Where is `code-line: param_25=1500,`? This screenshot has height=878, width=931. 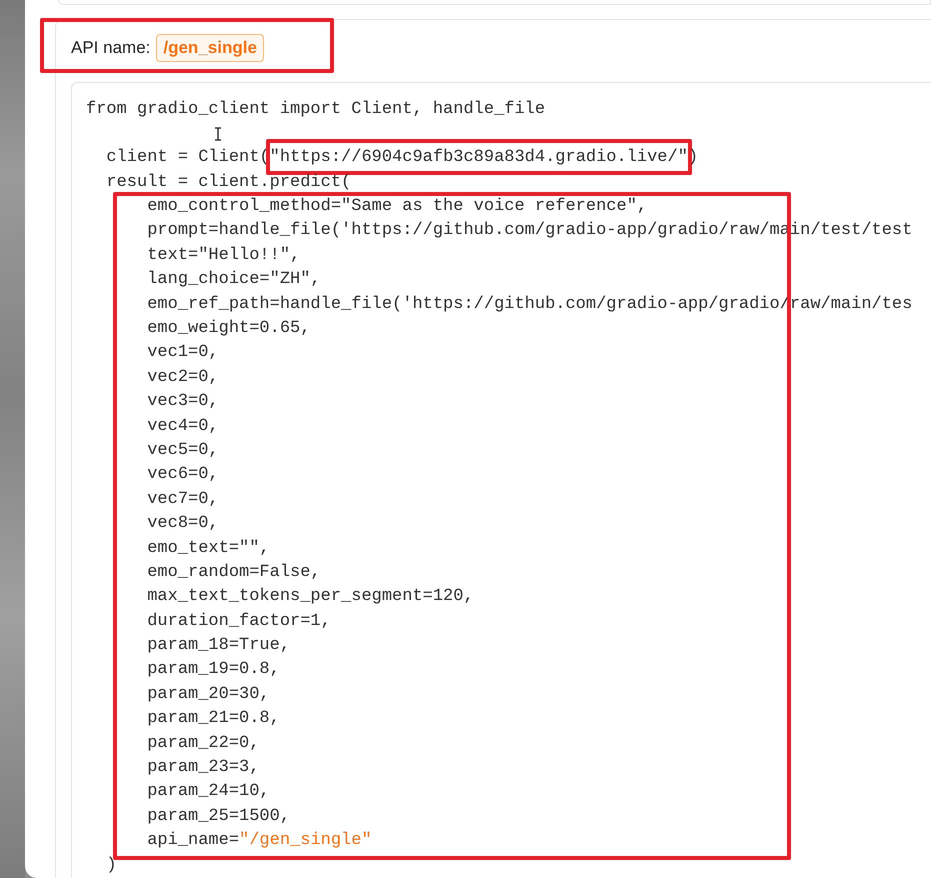 code-line: param_25=1500, is located at coordinates (218, 817).